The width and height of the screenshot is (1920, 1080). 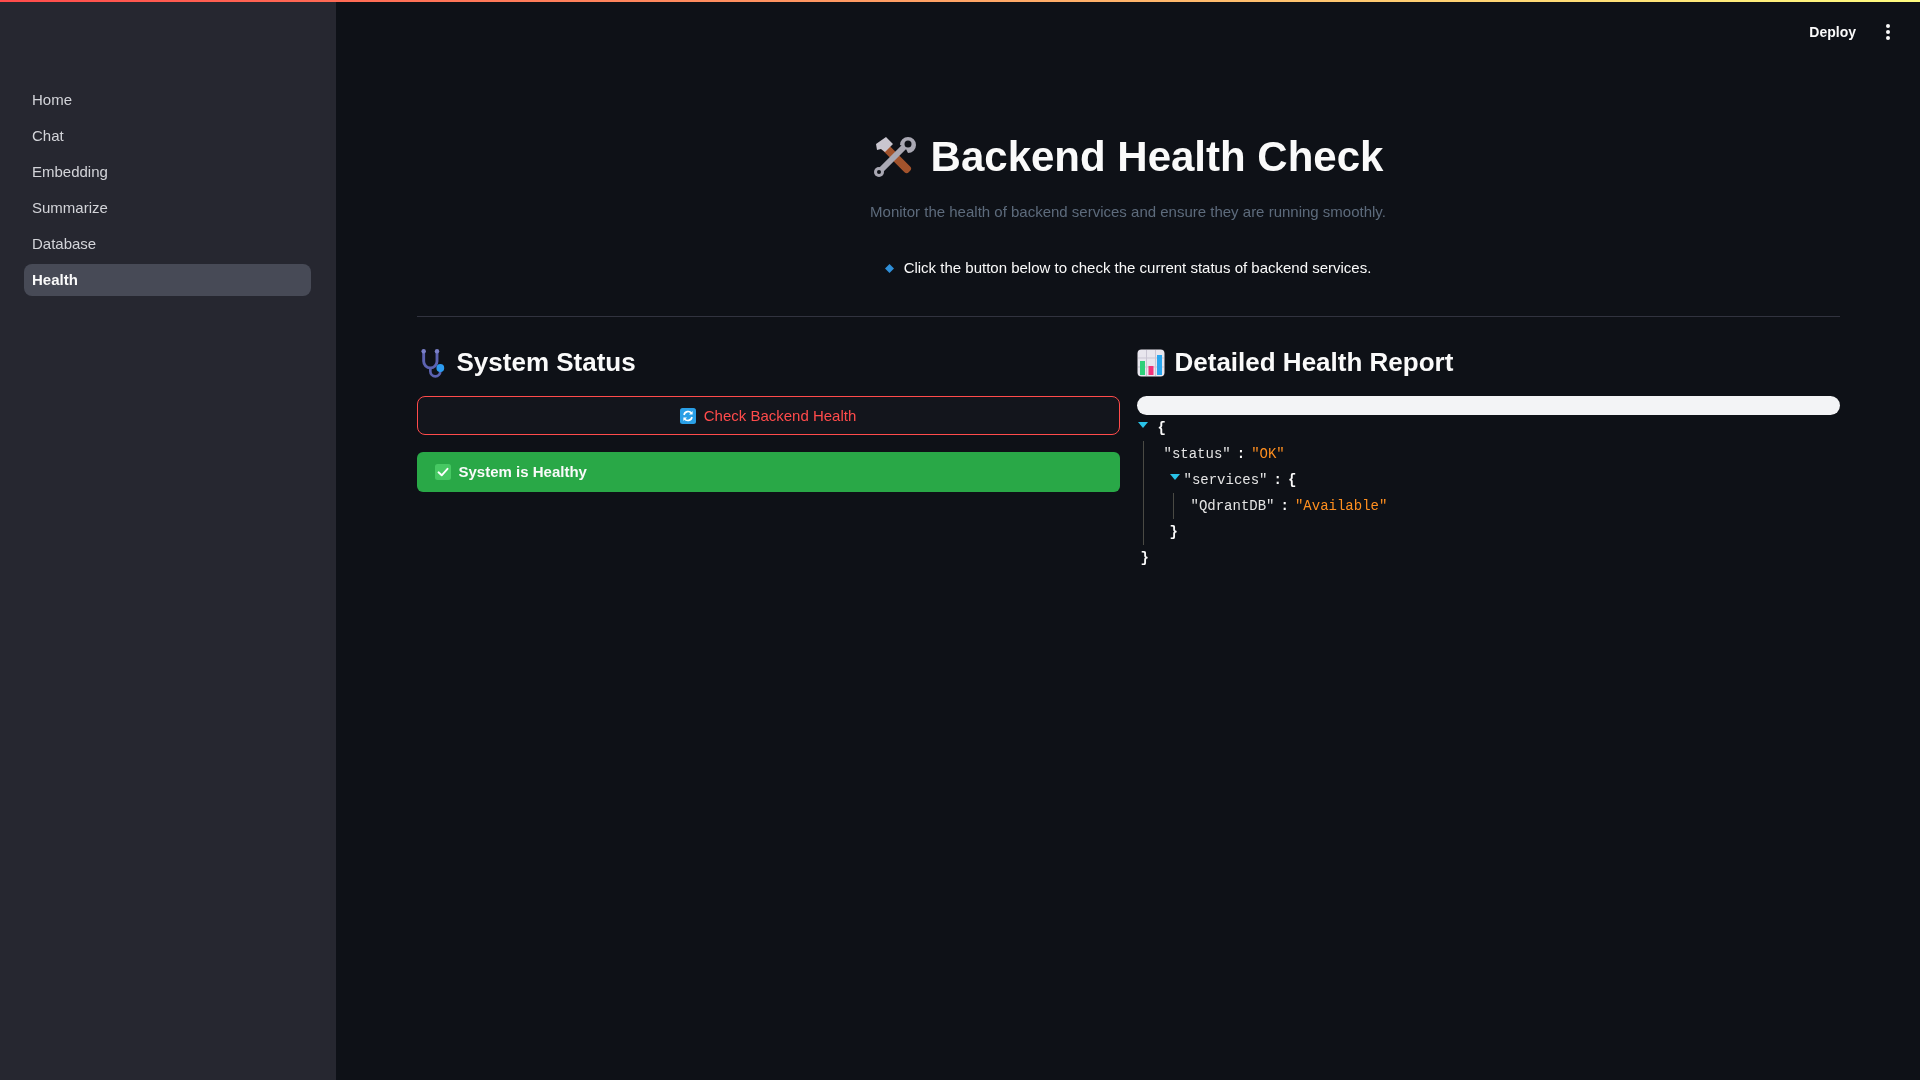 What do you see at coordinates (1225, 480) in the screenshot?
I see `json-key: "services"` at bounding box center [1225, 480].